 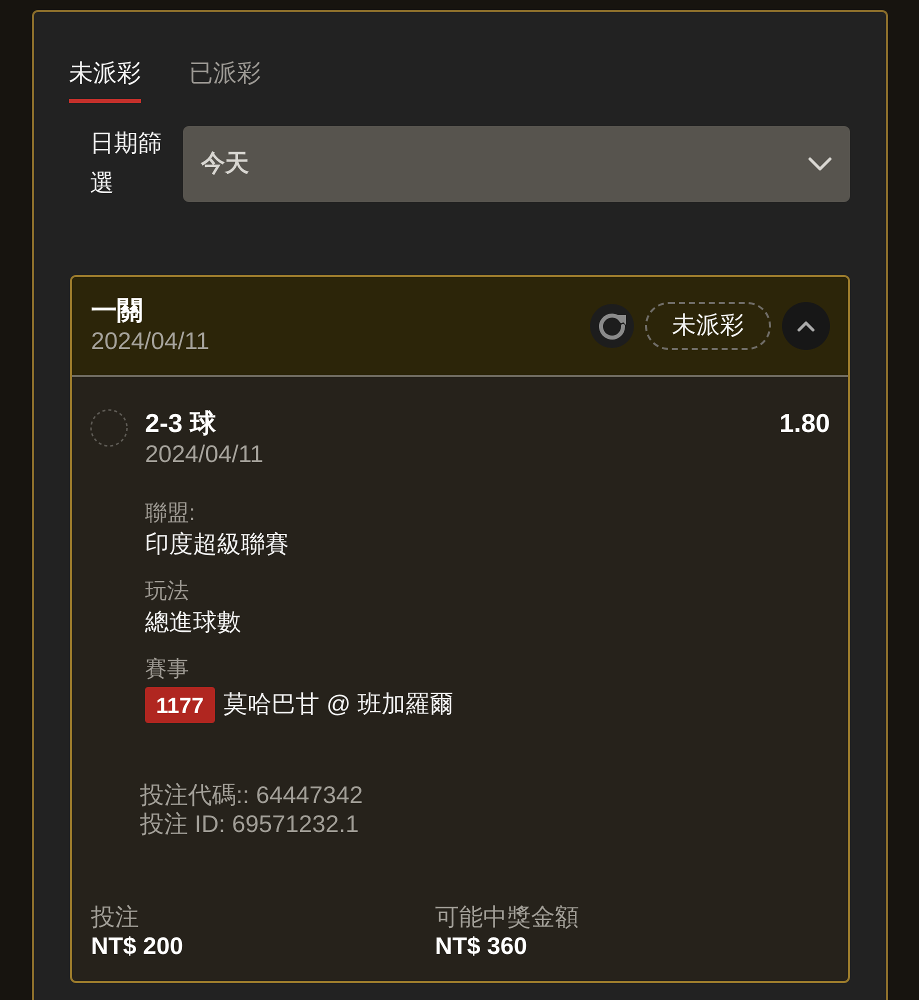 I want to click on stake-label: 投注, so click(x=115, y=917).